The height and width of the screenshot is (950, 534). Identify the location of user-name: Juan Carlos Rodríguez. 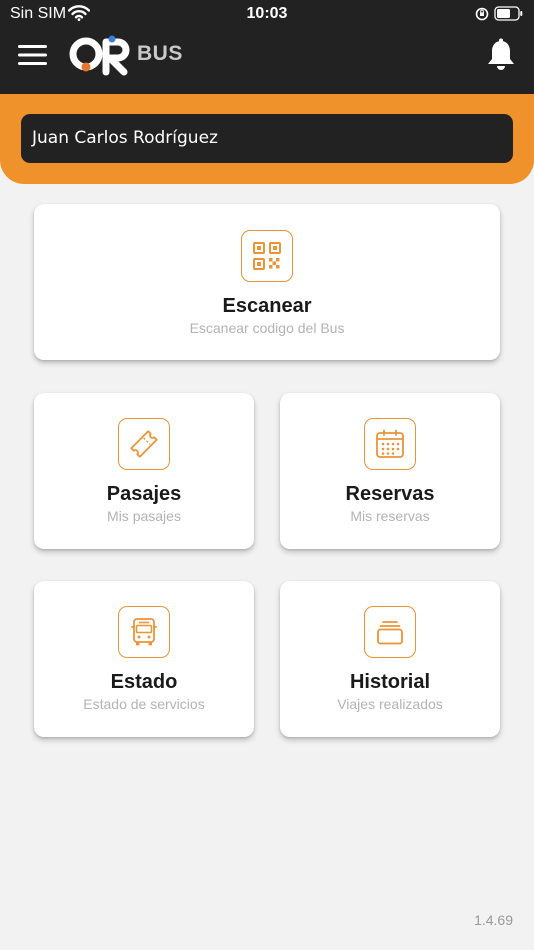
(267, 138).